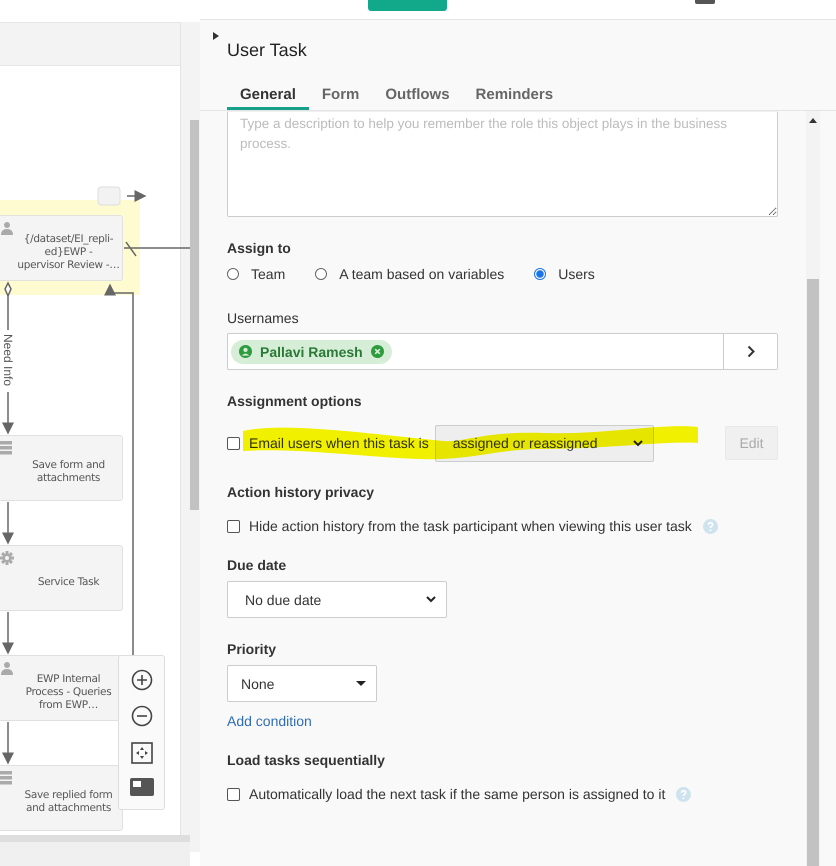 This screenshot has width=836, height=866. What do you see at coordinates (295, 401) in the screenshot?
I see `section-label: Assignment options` at bounding box center [295, 401].